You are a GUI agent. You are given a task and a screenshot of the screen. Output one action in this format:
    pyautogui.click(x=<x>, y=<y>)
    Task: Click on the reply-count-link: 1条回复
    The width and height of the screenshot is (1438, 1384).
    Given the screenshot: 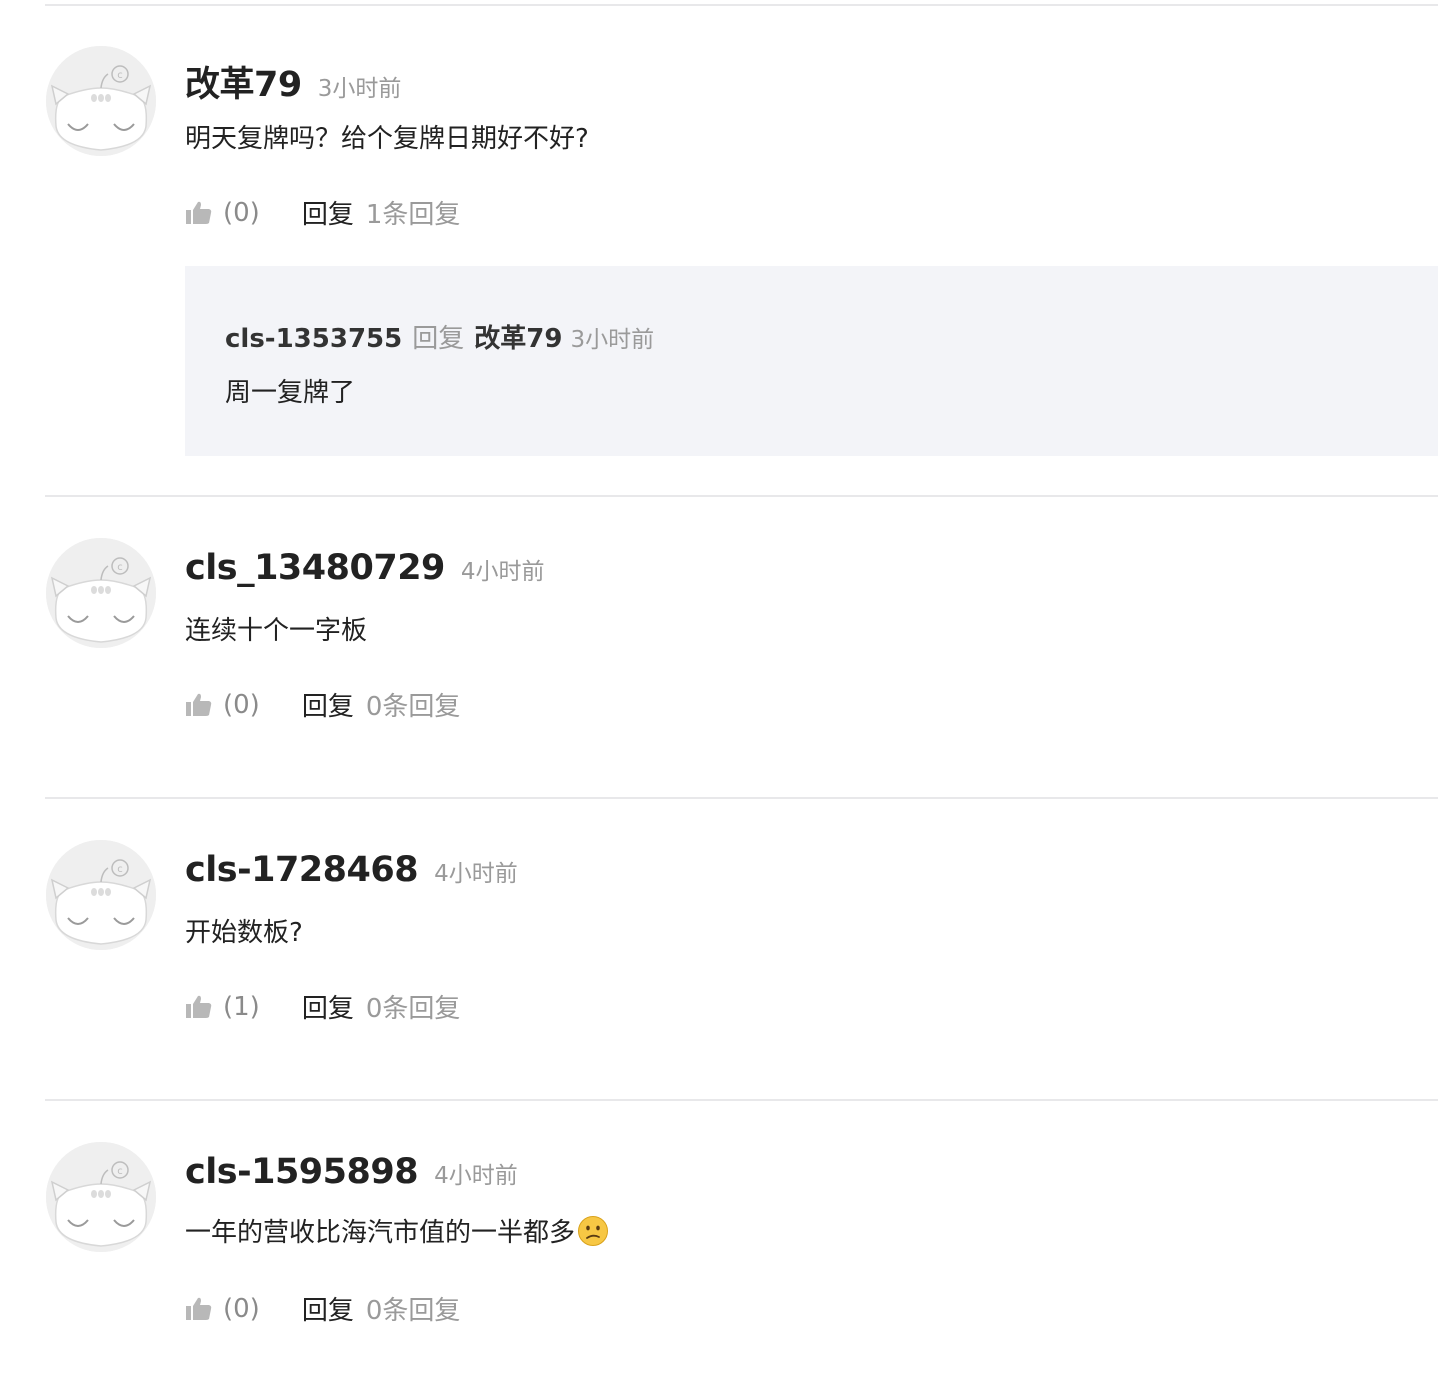 What is the action you would take?
    pyautogui.click(x=413, y=212)
    